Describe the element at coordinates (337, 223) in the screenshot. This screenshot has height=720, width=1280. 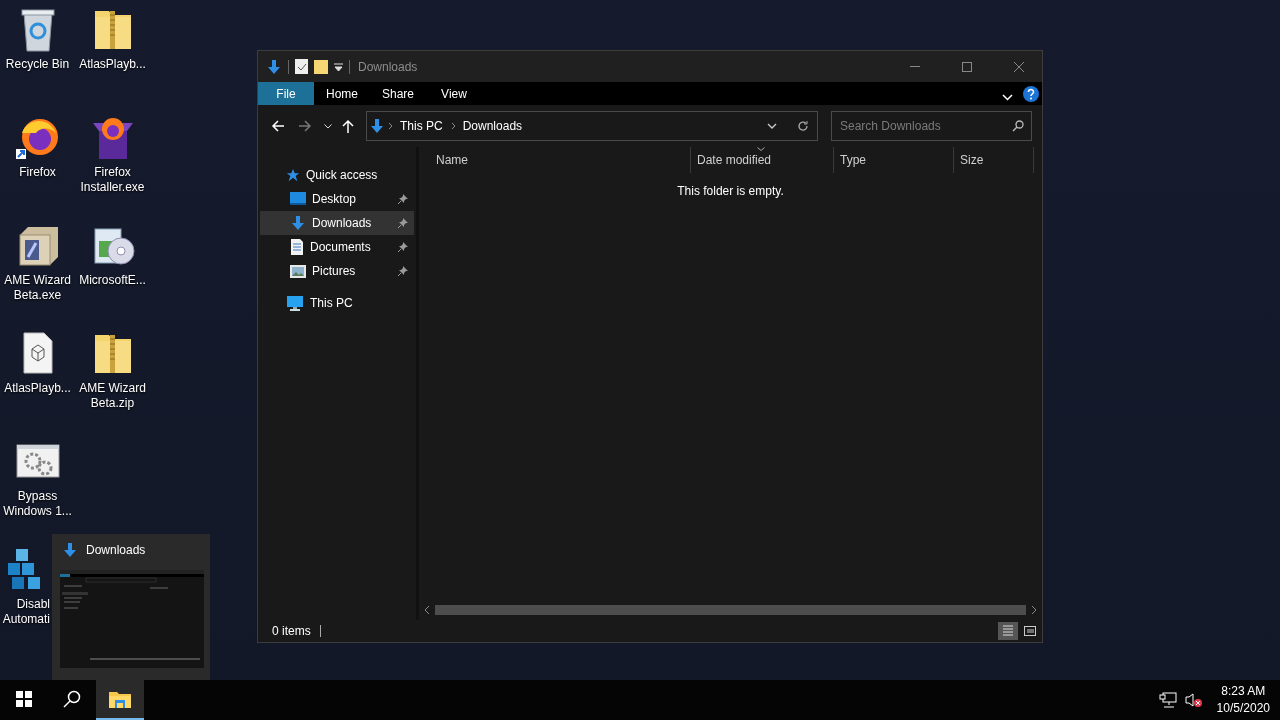
I see `nav-item: Downloads` at that location.